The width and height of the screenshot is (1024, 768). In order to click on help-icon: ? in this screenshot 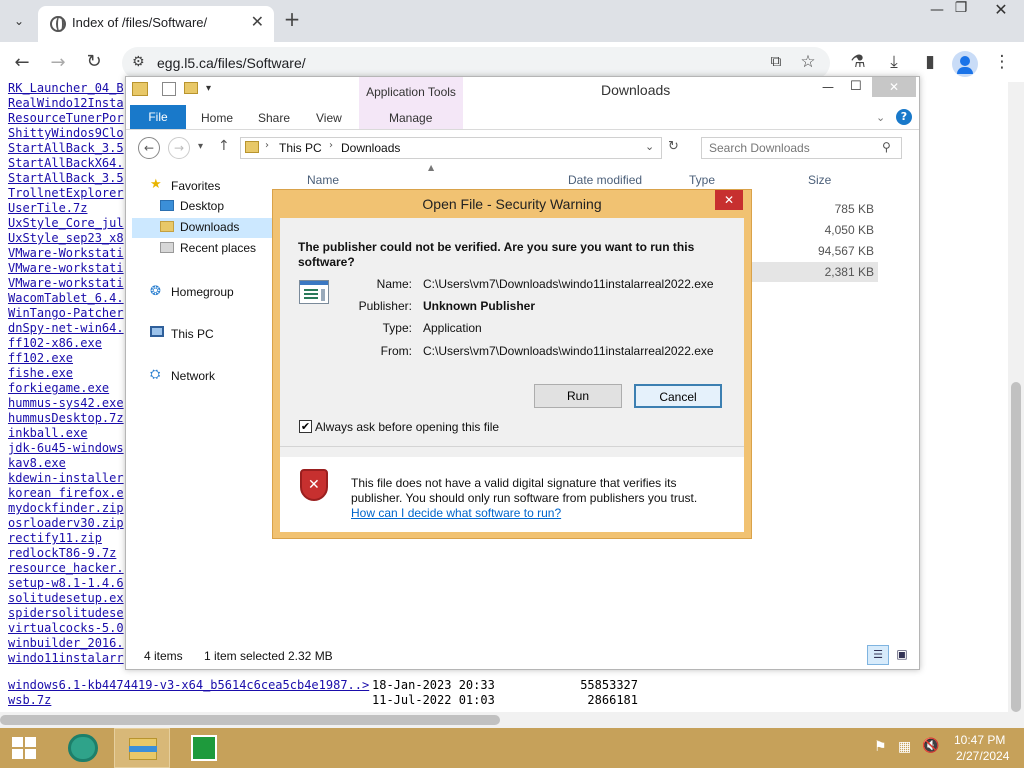, I will do `click(904, 117)`.